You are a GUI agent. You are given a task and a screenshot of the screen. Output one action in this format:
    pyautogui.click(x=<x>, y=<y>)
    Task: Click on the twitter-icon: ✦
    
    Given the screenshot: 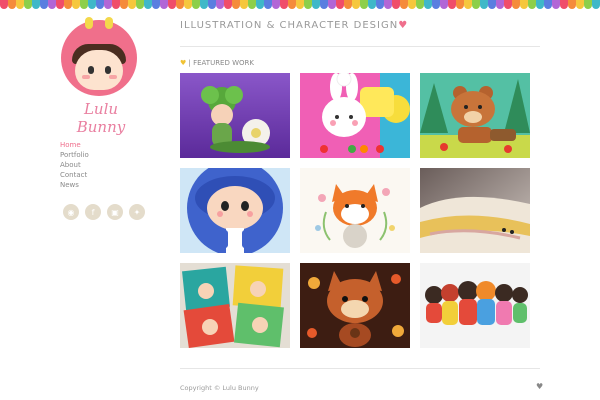 What is the action you would take?
    pyautogui.click(x=137, y=212)
    